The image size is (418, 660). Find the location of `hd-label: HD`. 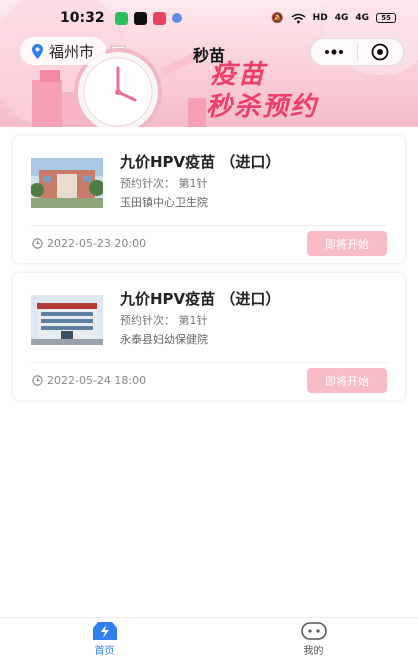

hd-label: HD is located at coordinates (320, 18).